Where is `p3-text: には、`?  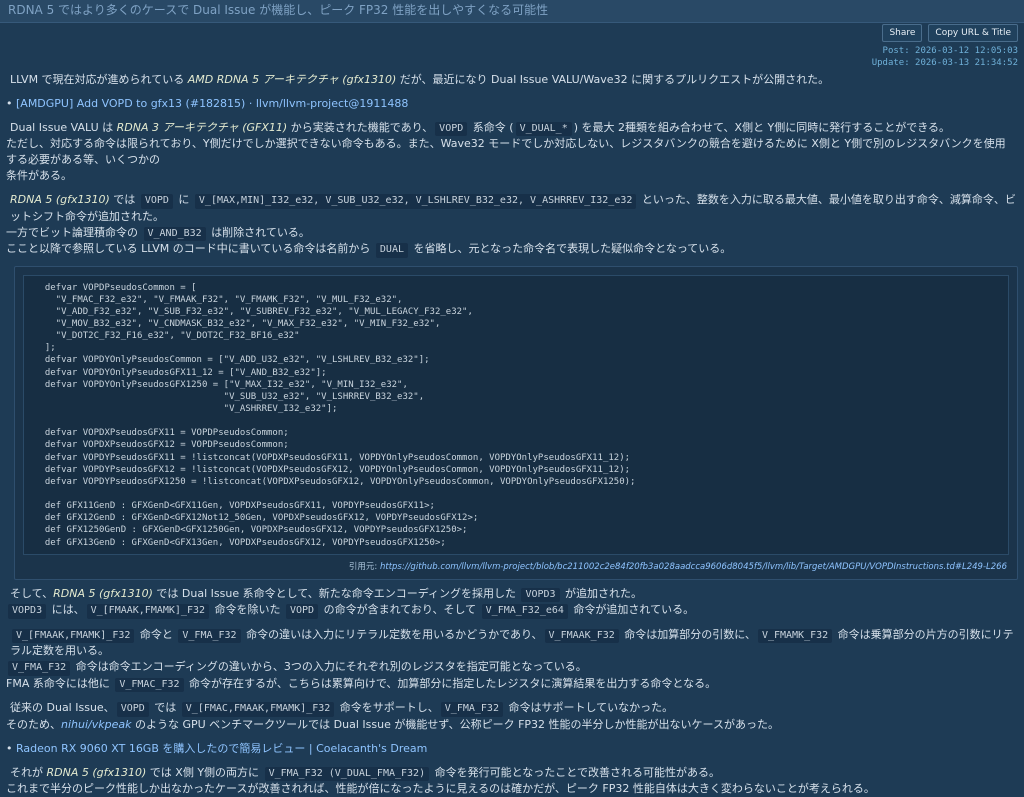
p3-text: には、 is located at coordinates (66, 610).